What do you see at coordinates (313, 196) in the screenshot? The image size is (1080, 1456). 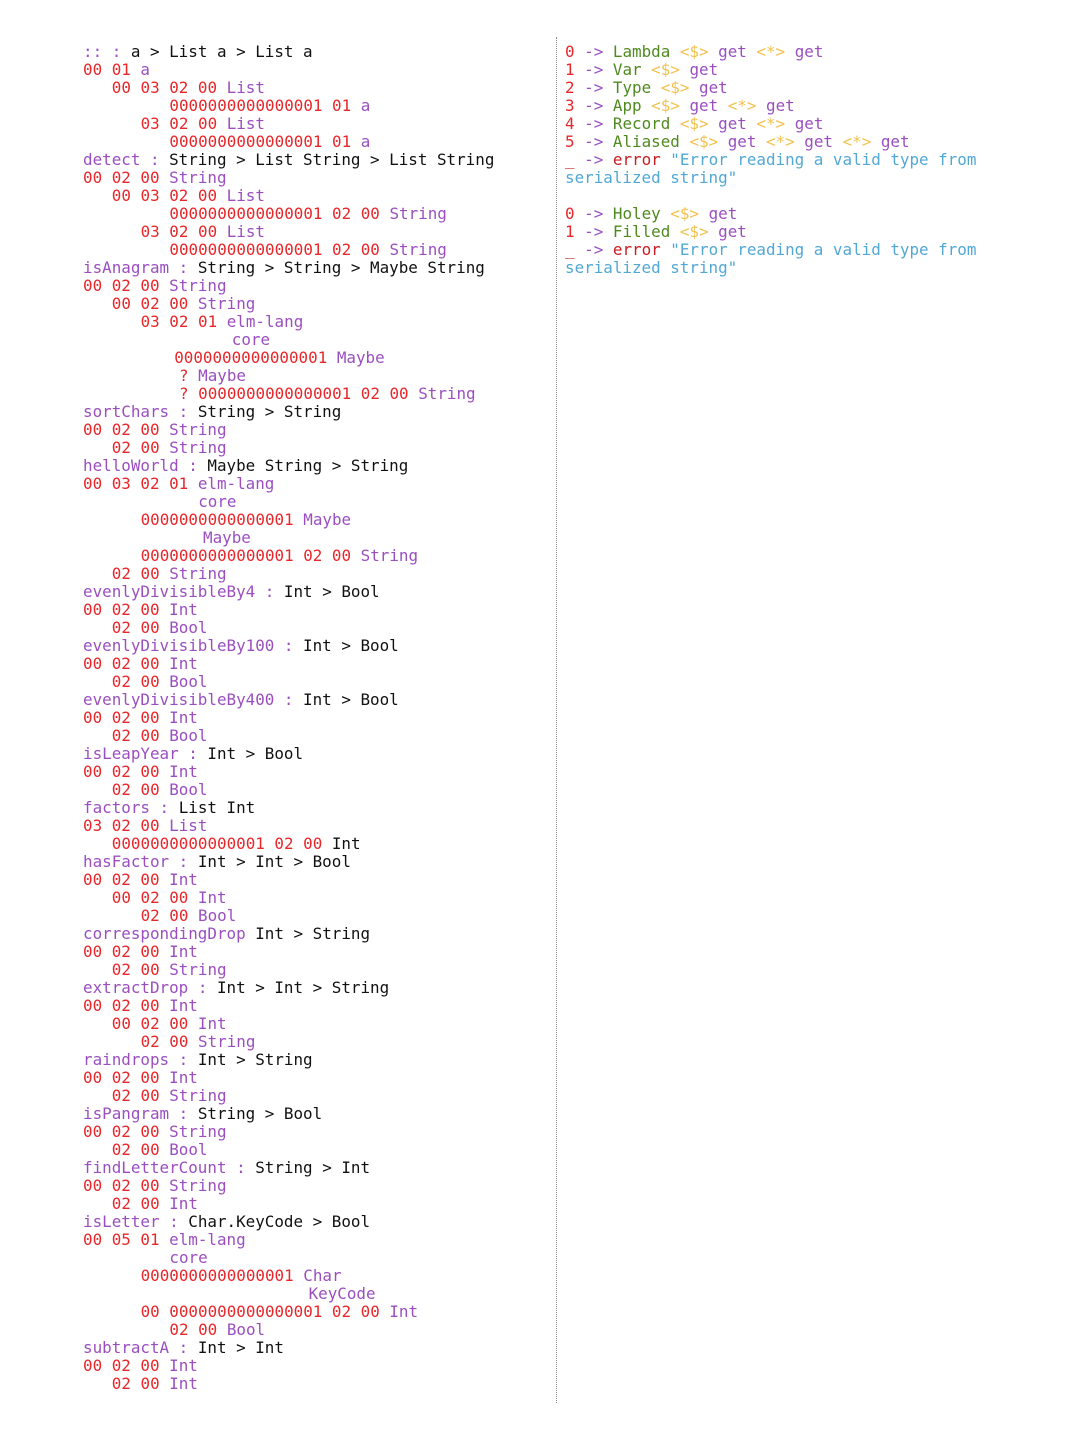 I see `encoded-type-line: 00 03 02 00 List` at bounding box center [313, 196].